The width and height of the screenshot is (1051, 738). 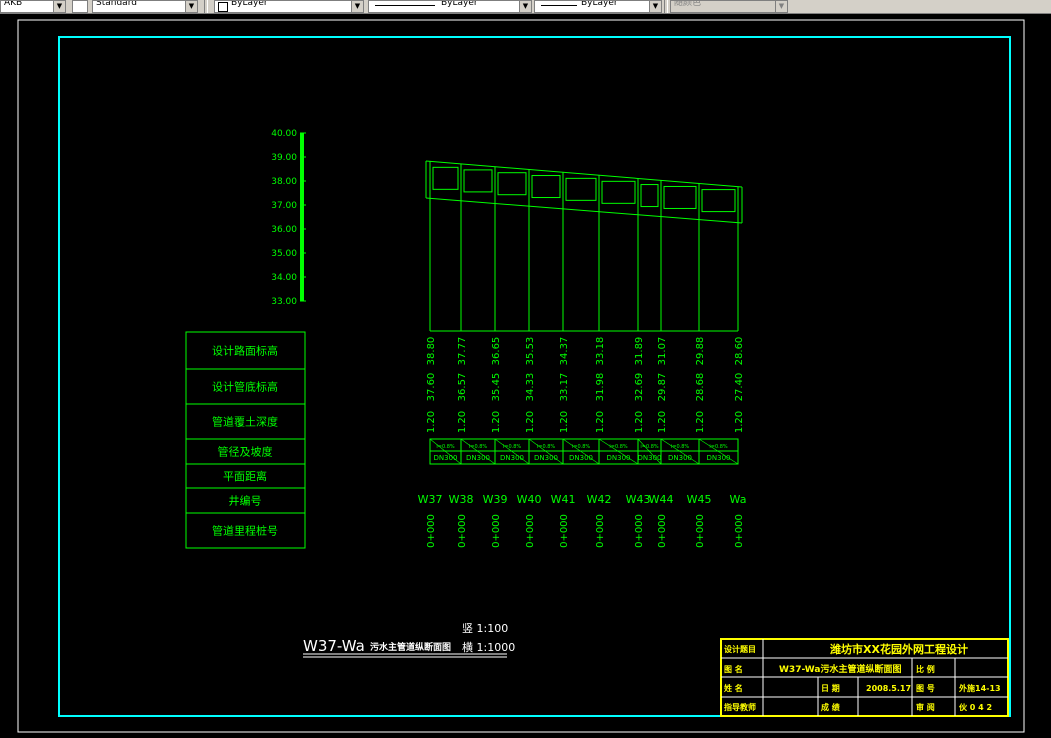 I want to click on drawing-title: W37-Wa 污水主管道纵断面图 竖 1:100 横 1:1000, so click(x=409, y=640).